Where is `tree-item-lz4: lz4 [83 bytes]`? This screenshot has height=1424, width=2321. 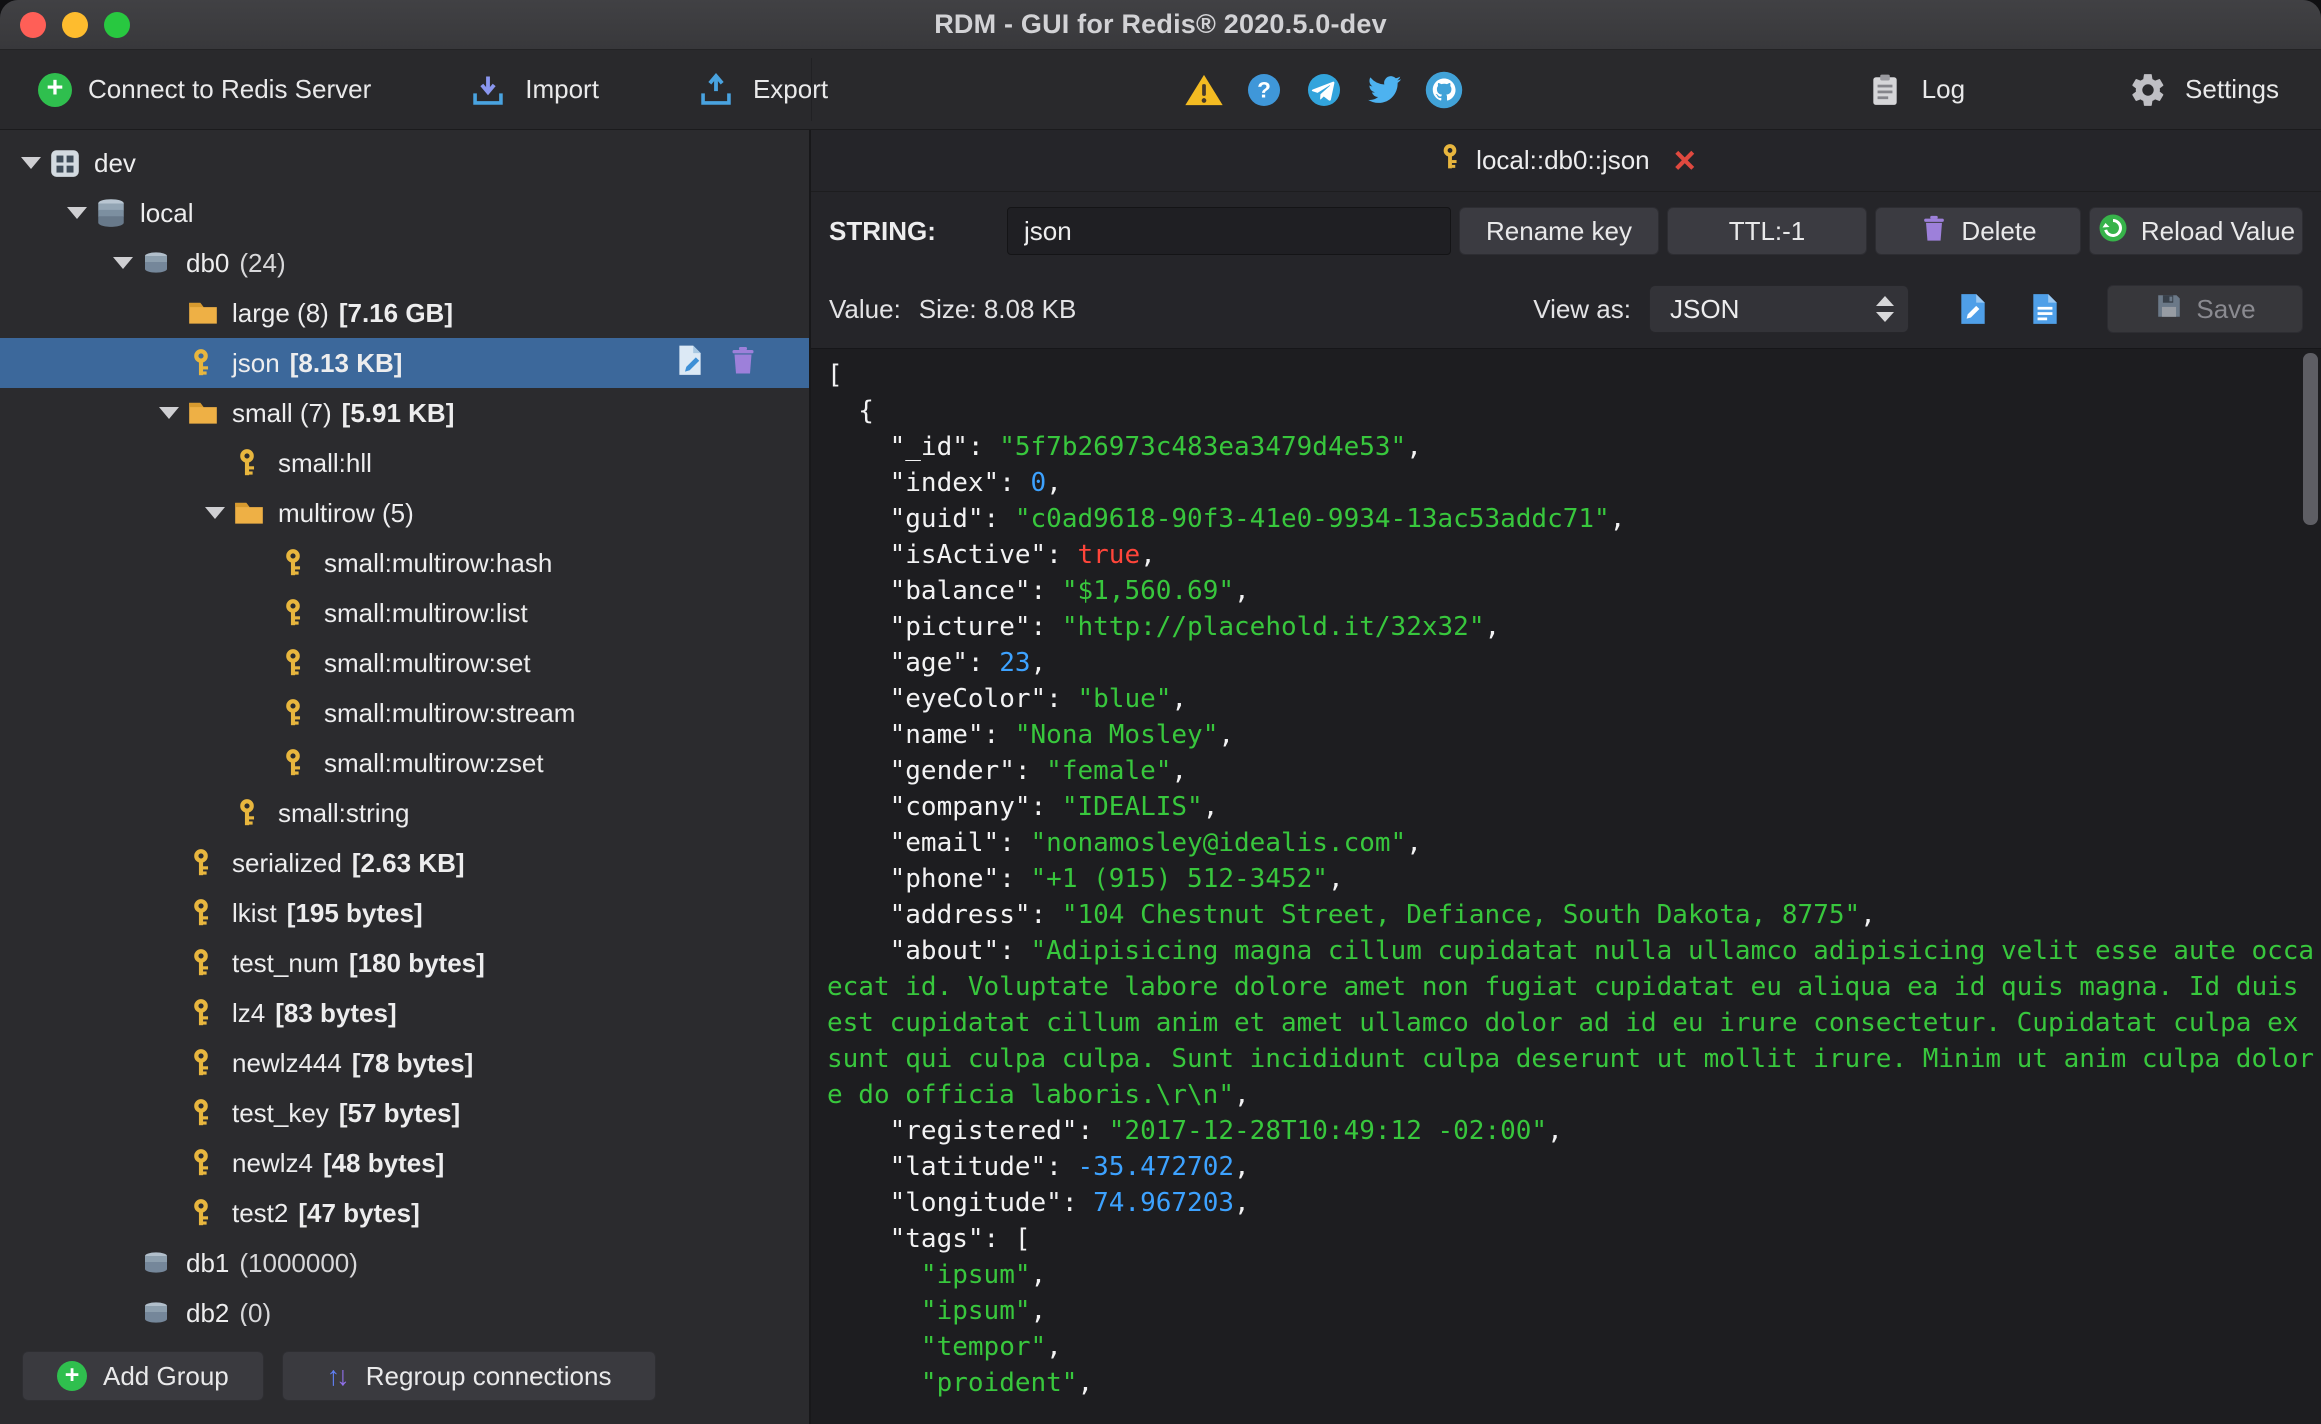 tree-item-lz4: lz4 [83 bytes] is located at coordinates (404, 1013).